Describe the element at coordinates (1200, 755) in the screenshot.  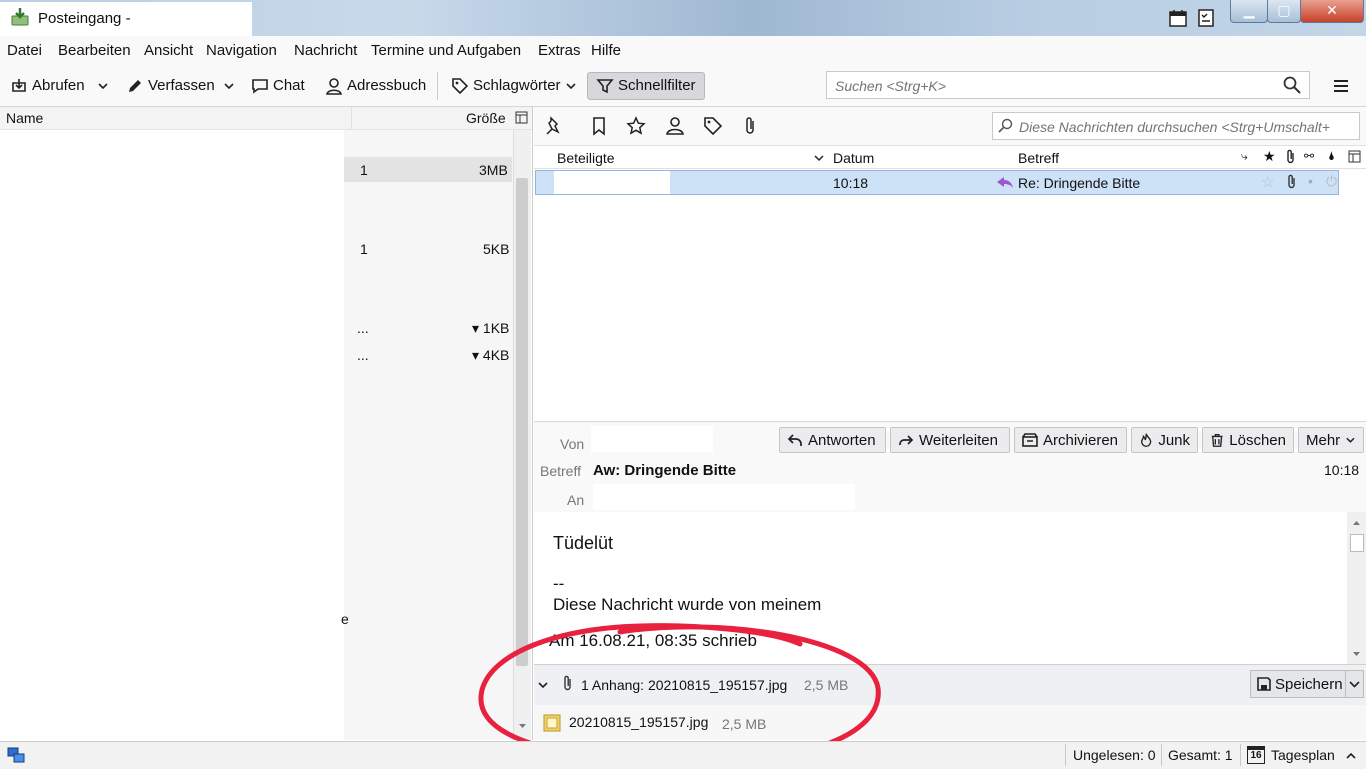
I see `total-count: Gesamt: 1` at that location.